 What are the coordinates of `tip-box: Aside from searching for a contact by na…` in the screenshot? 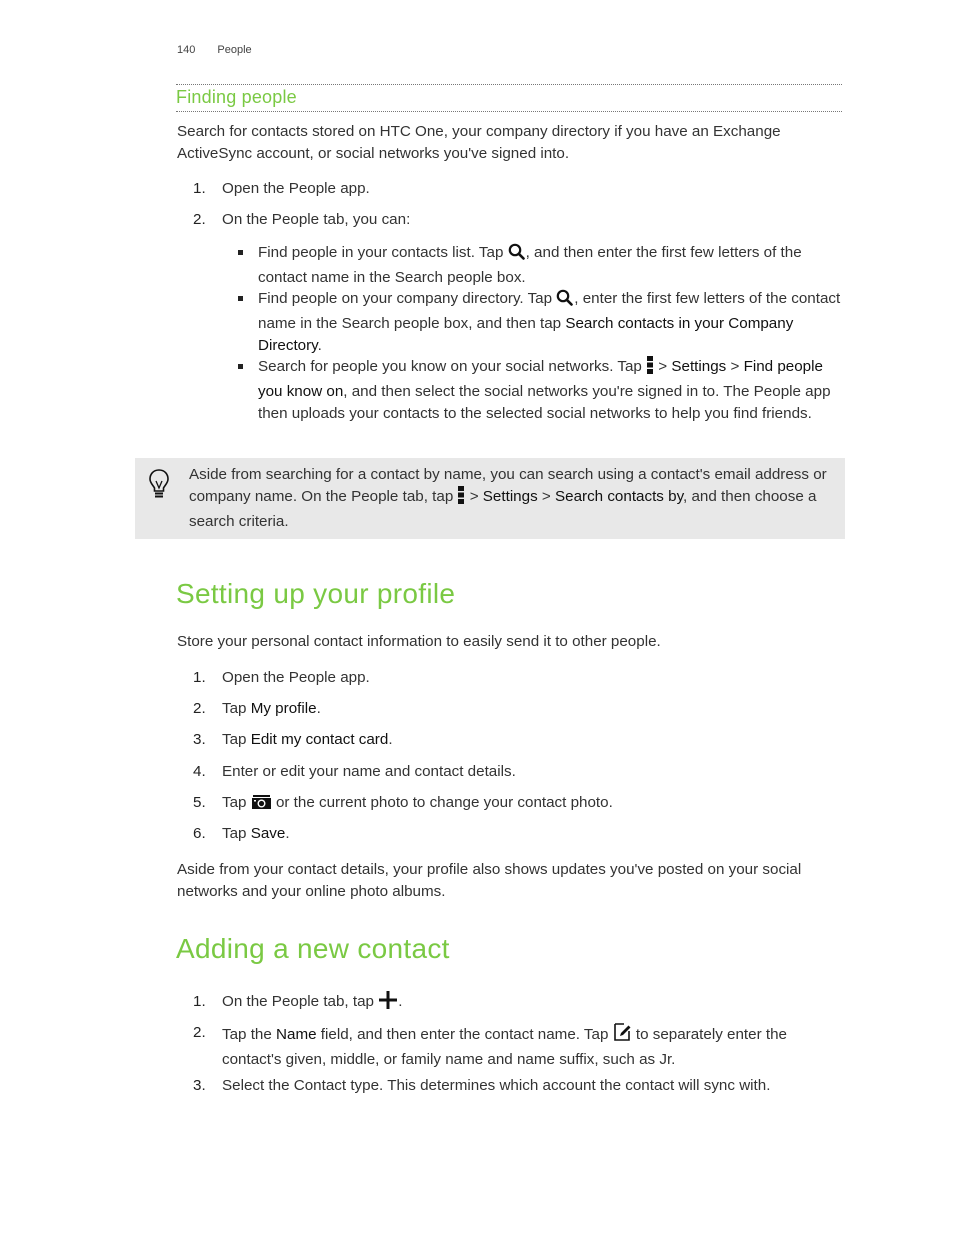 It's located at (490, 498).